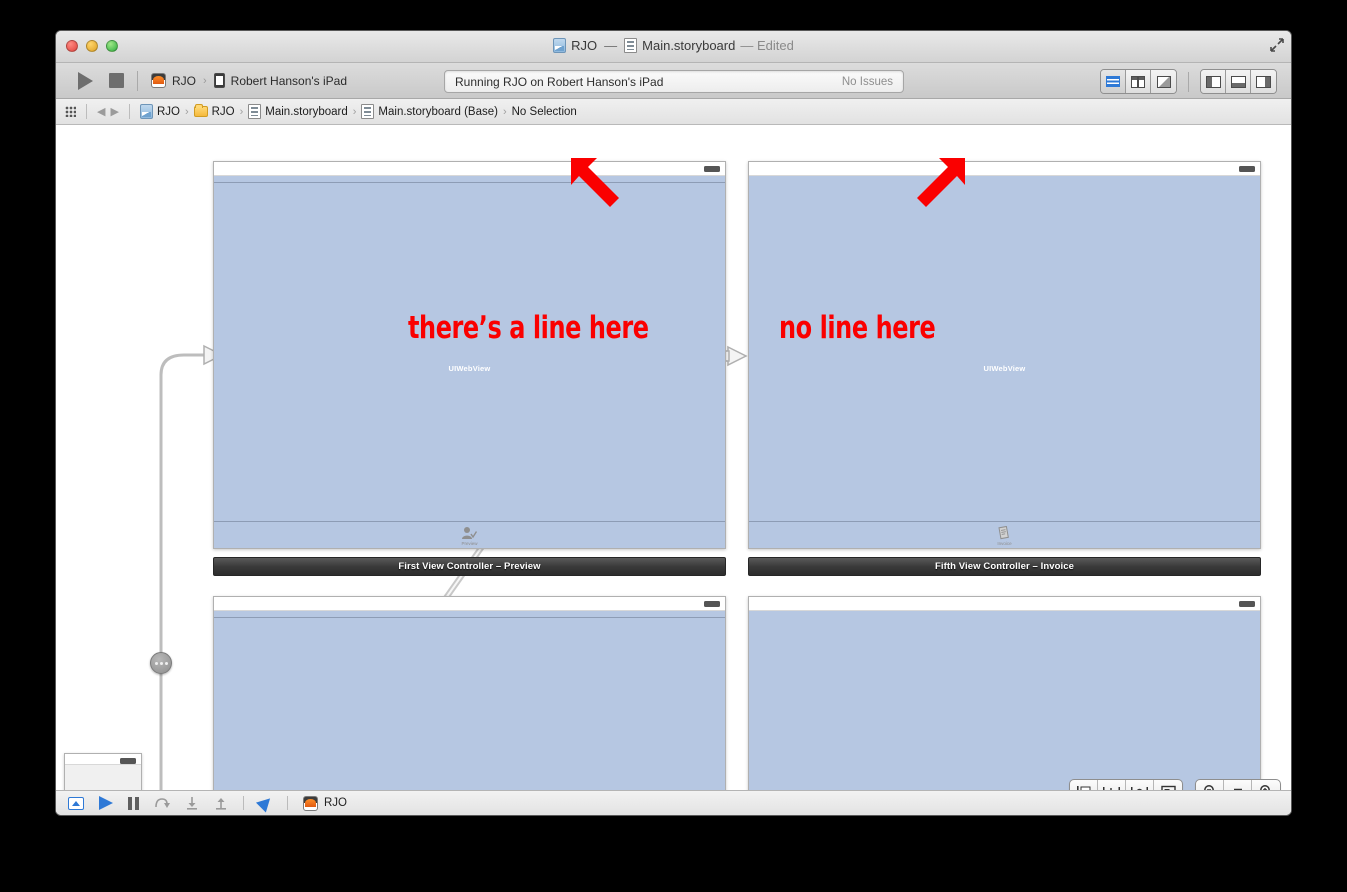 This screenshot has height=892, width=1347. What do you see at coordinates (335, 803) in the screenshot?
I see `debug-process-label: RJO` at bounding box center [335, 803].